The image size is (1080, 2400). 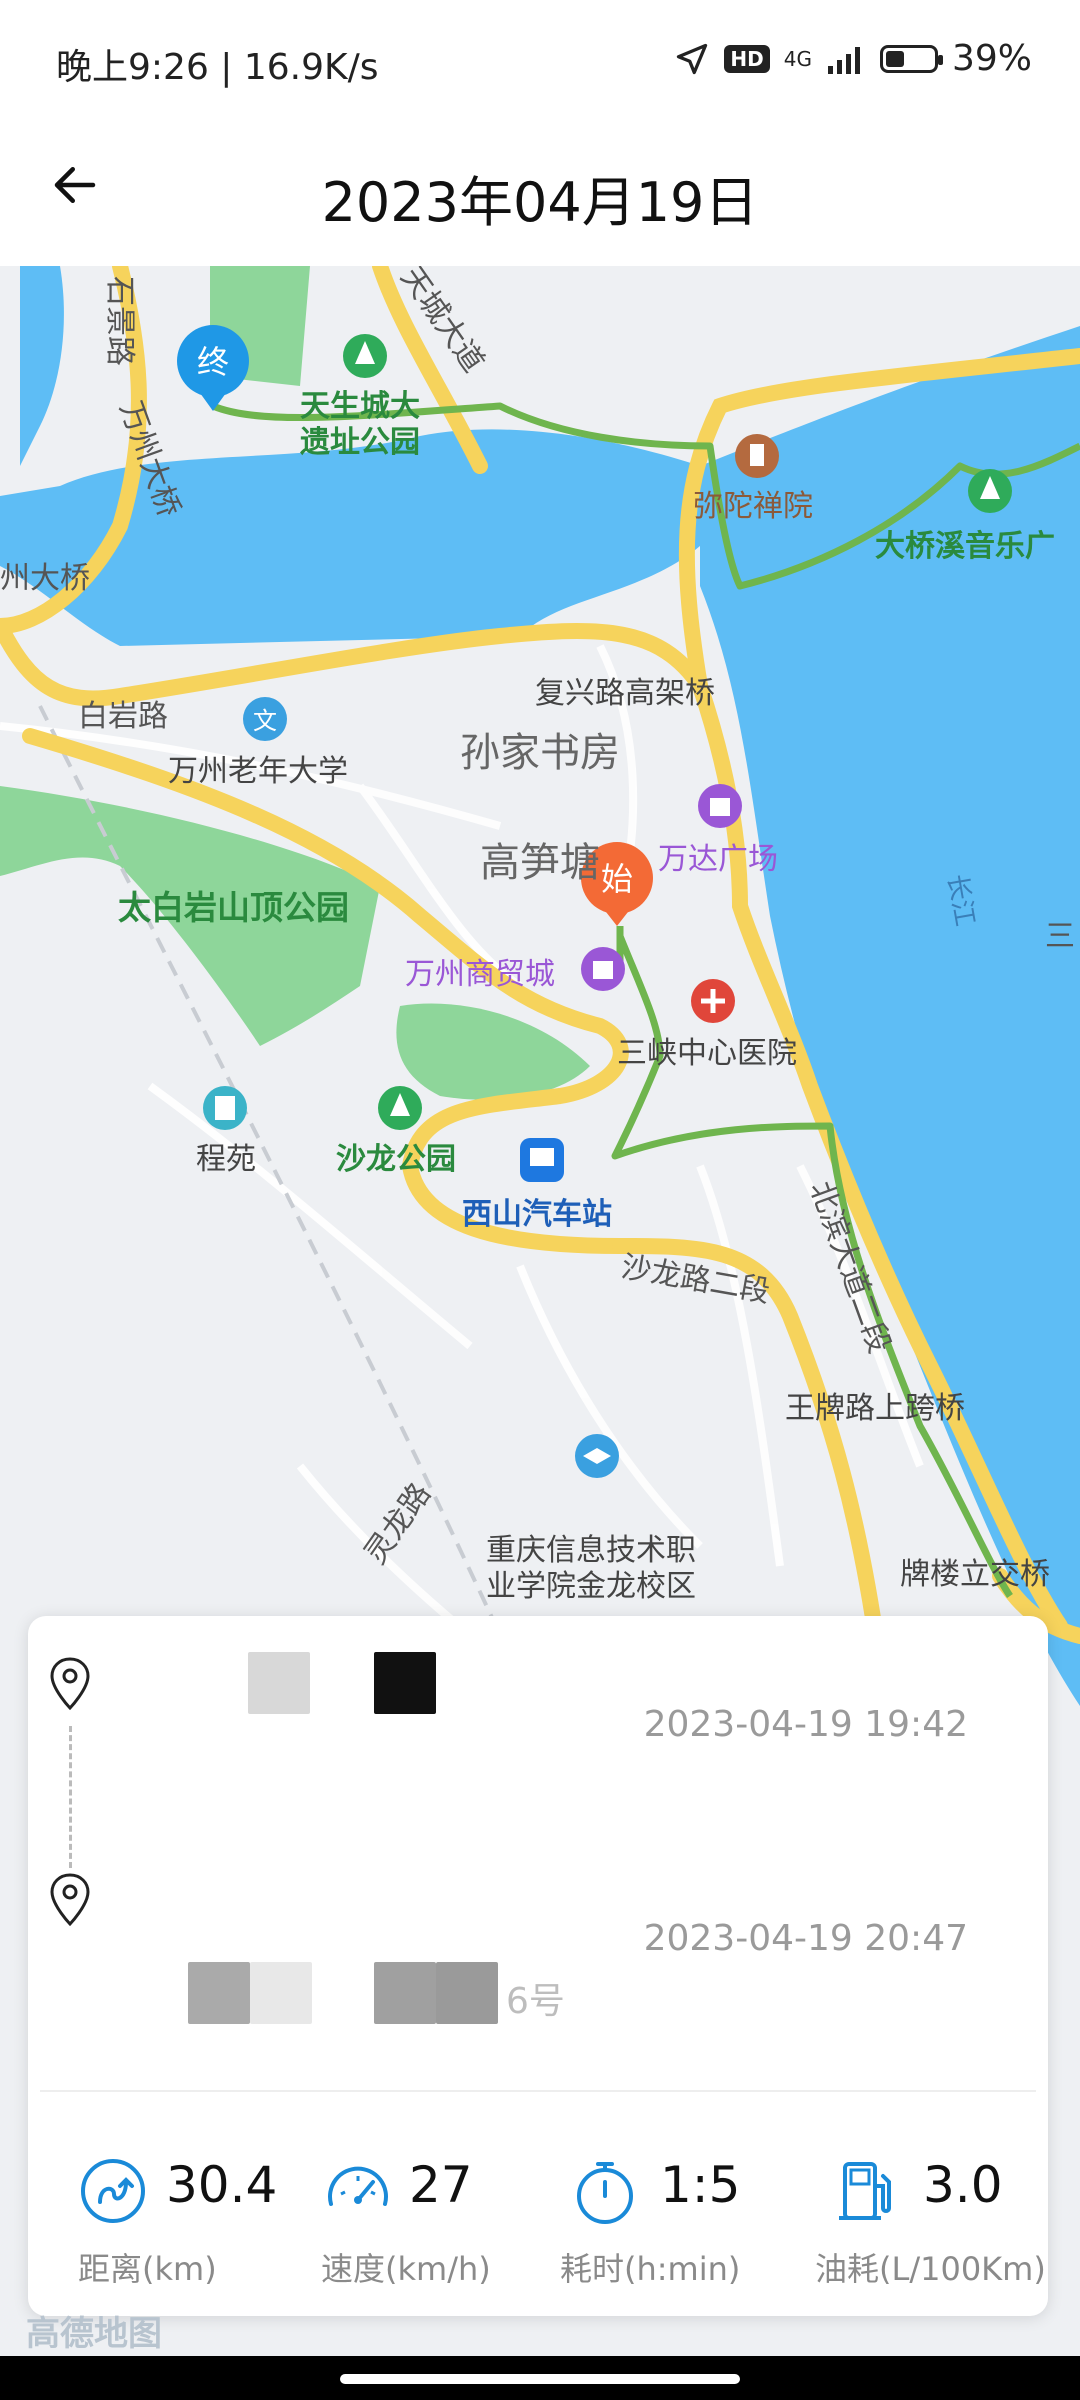 I want to click on map-label: 复兴路高架桥, so click(x=625, y=693).